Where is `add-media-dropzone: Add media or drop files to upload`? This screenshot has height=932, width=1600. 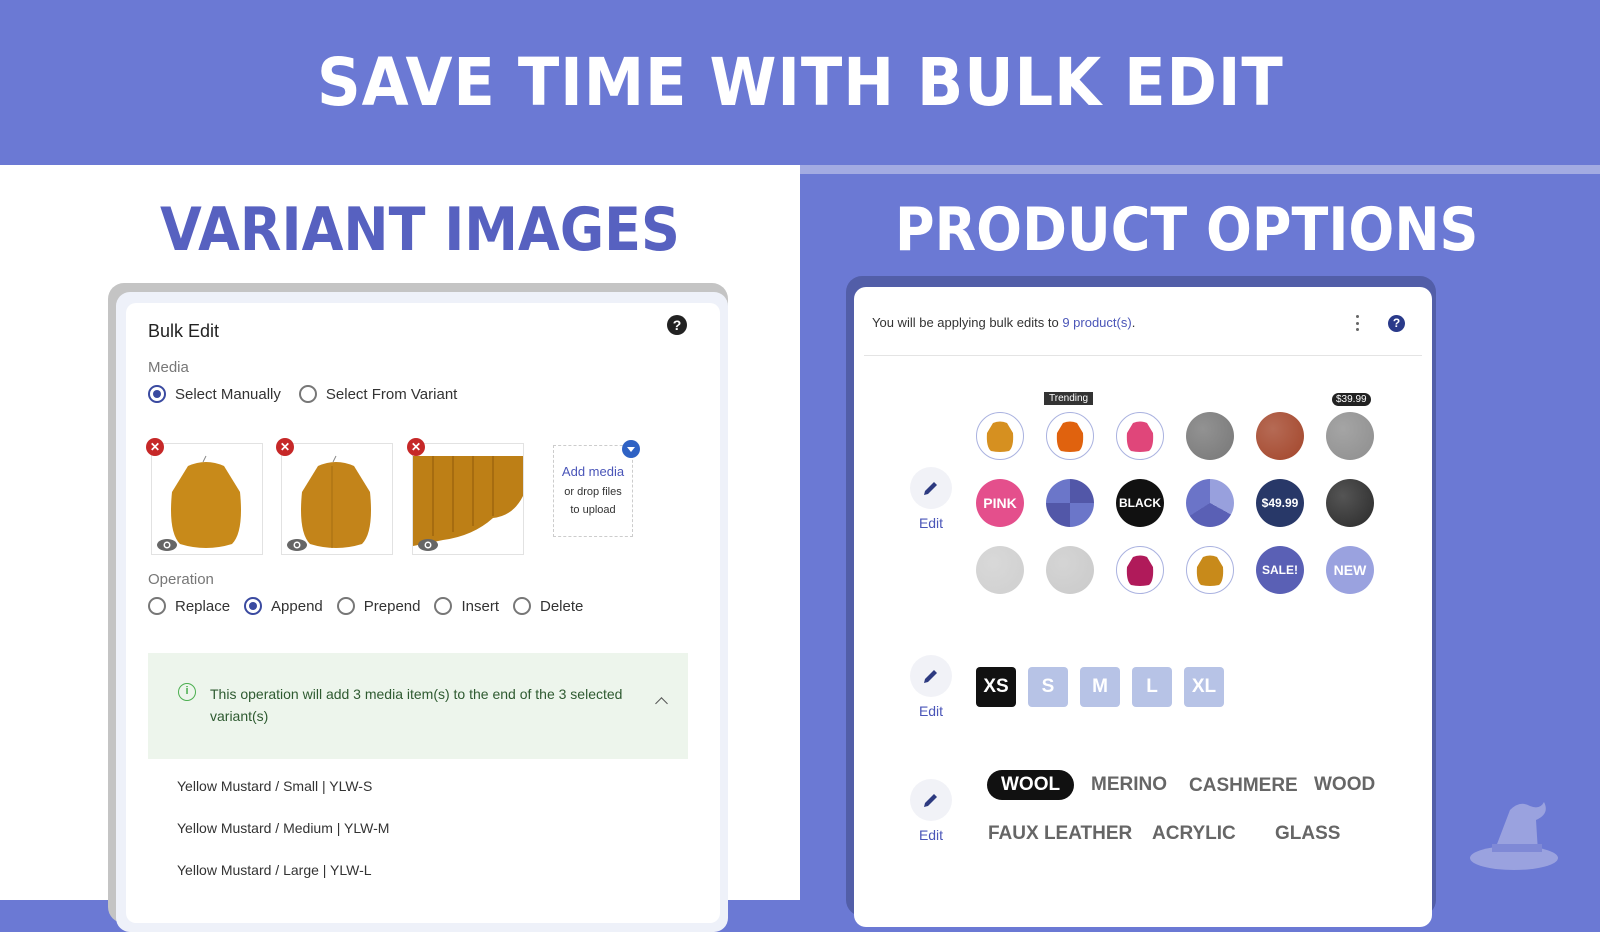 add-media-dropzone: Add media or drop files to upload is located at coordinates (596, 488).